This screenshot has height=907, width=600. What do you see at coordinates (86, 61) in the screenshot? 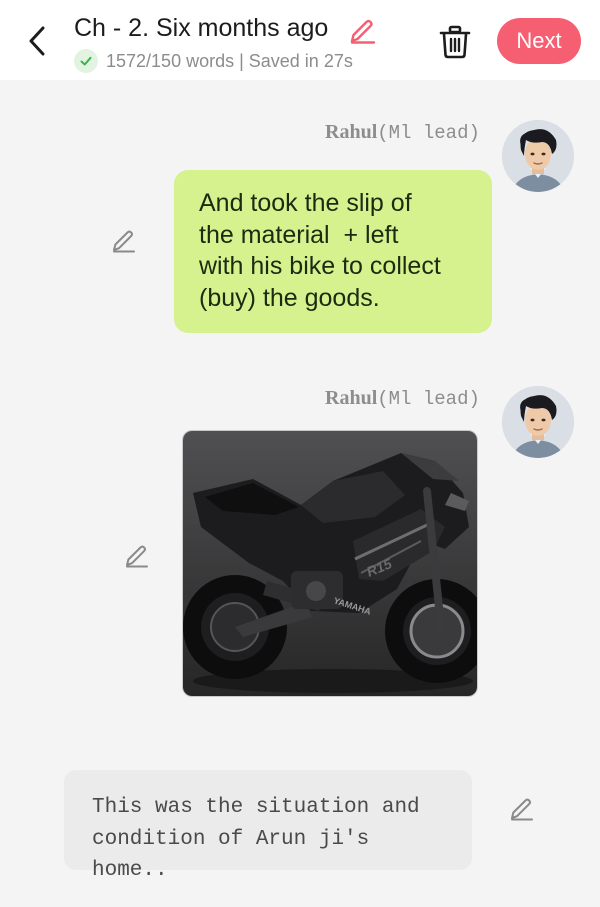
I see `saved-check-icon` at bounding box center [86, 61].